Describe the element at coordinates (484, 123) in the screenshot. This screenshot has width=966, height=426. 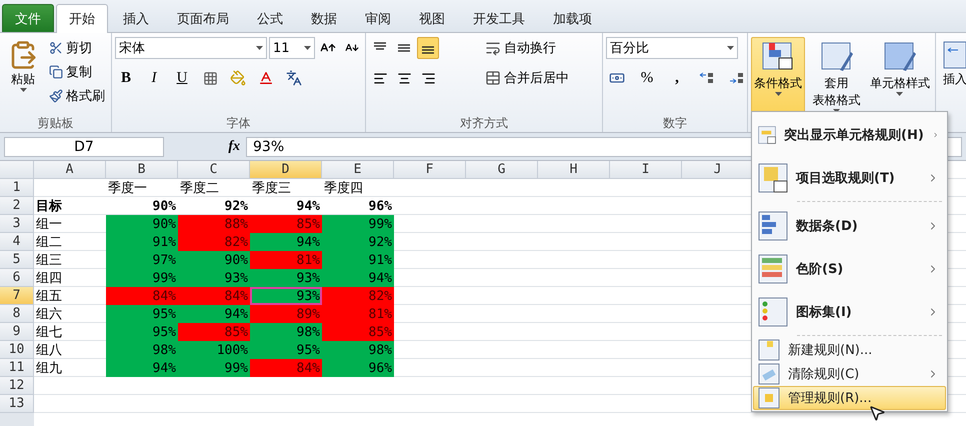
I see `group-label: 对齐方式` at that location.